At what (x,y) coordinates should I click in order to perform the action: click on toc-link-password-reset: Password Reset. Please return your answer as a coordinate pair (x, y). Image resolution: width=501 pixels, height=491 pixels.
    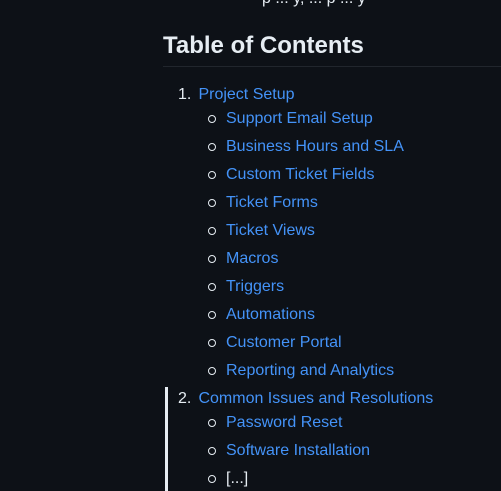
    Looking at the image, I should click on (284, 422).